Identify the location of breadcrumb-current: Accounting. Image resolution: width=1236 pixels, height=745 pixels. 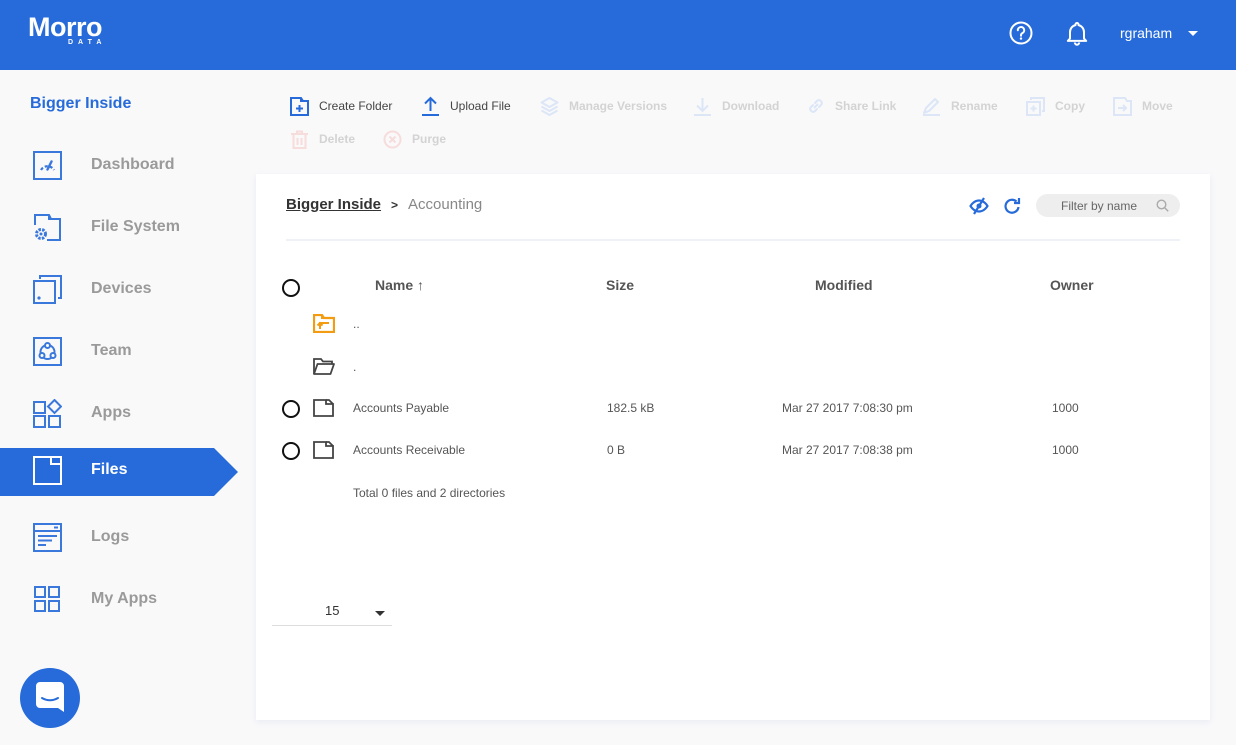
(445, 204).